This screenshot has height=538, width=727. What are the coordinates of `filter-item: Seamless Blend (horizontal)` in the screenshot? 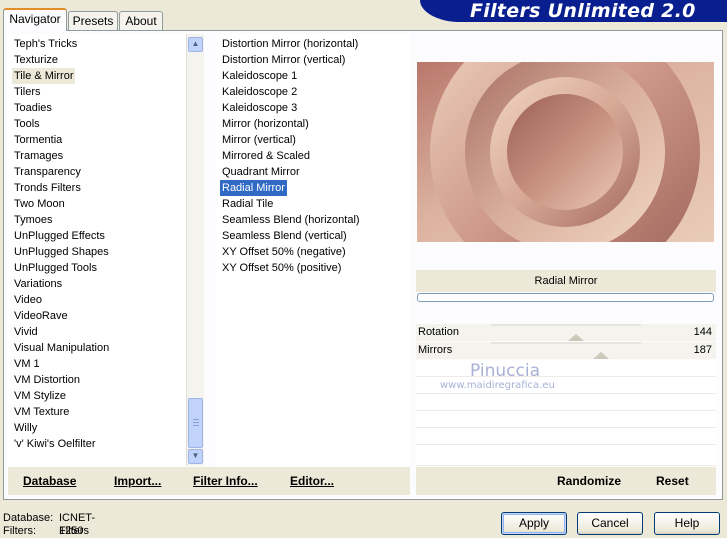 It's located at (291, 220).